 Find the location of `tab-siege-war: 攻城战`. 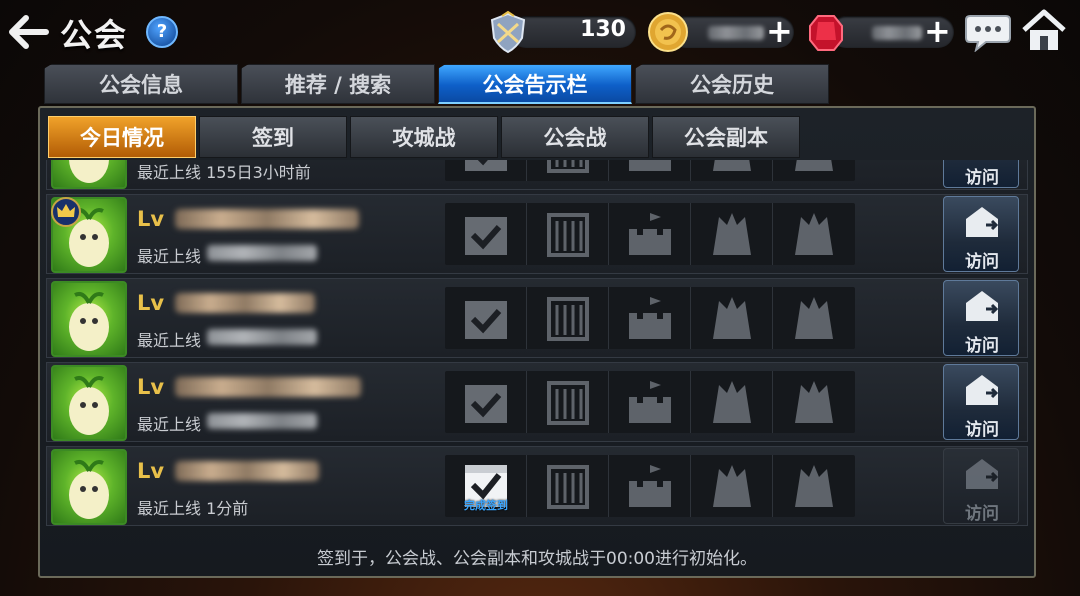

tab-siege-war: 攻城战 is located at coordinates (424, 137).